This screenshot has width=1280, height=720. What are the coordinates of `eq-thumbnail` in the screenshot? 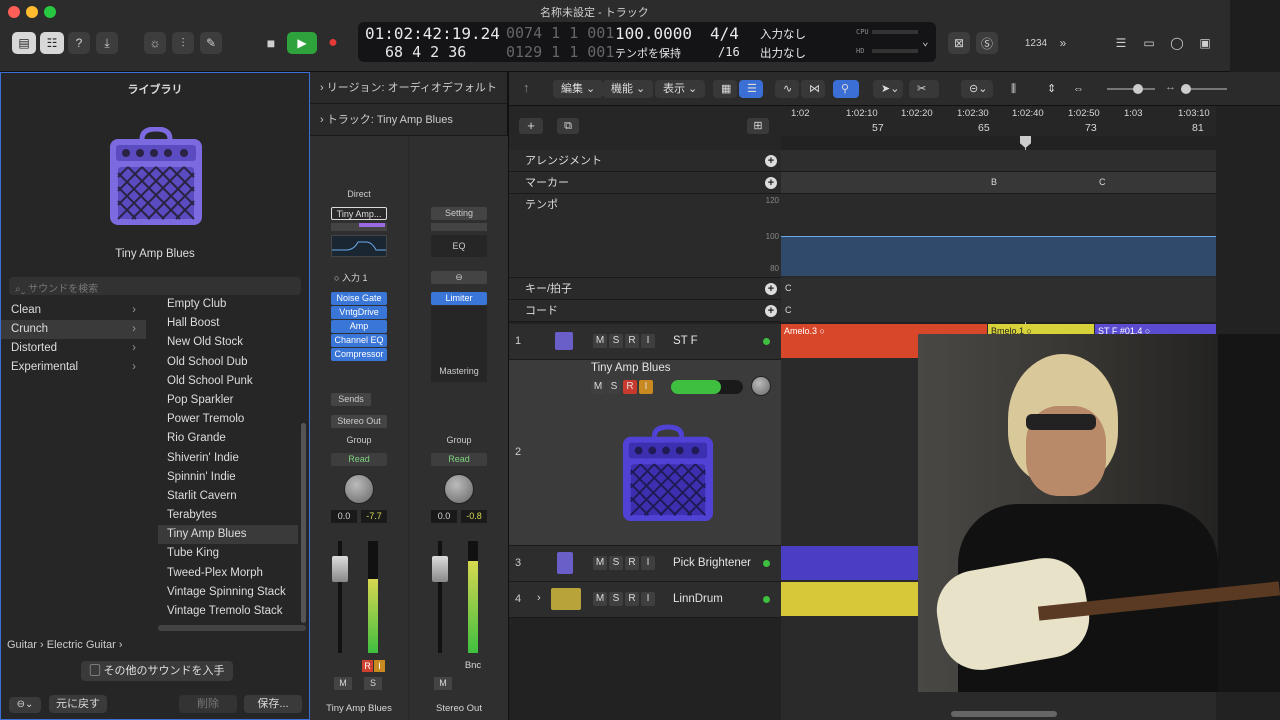 It's located at (359, 246).